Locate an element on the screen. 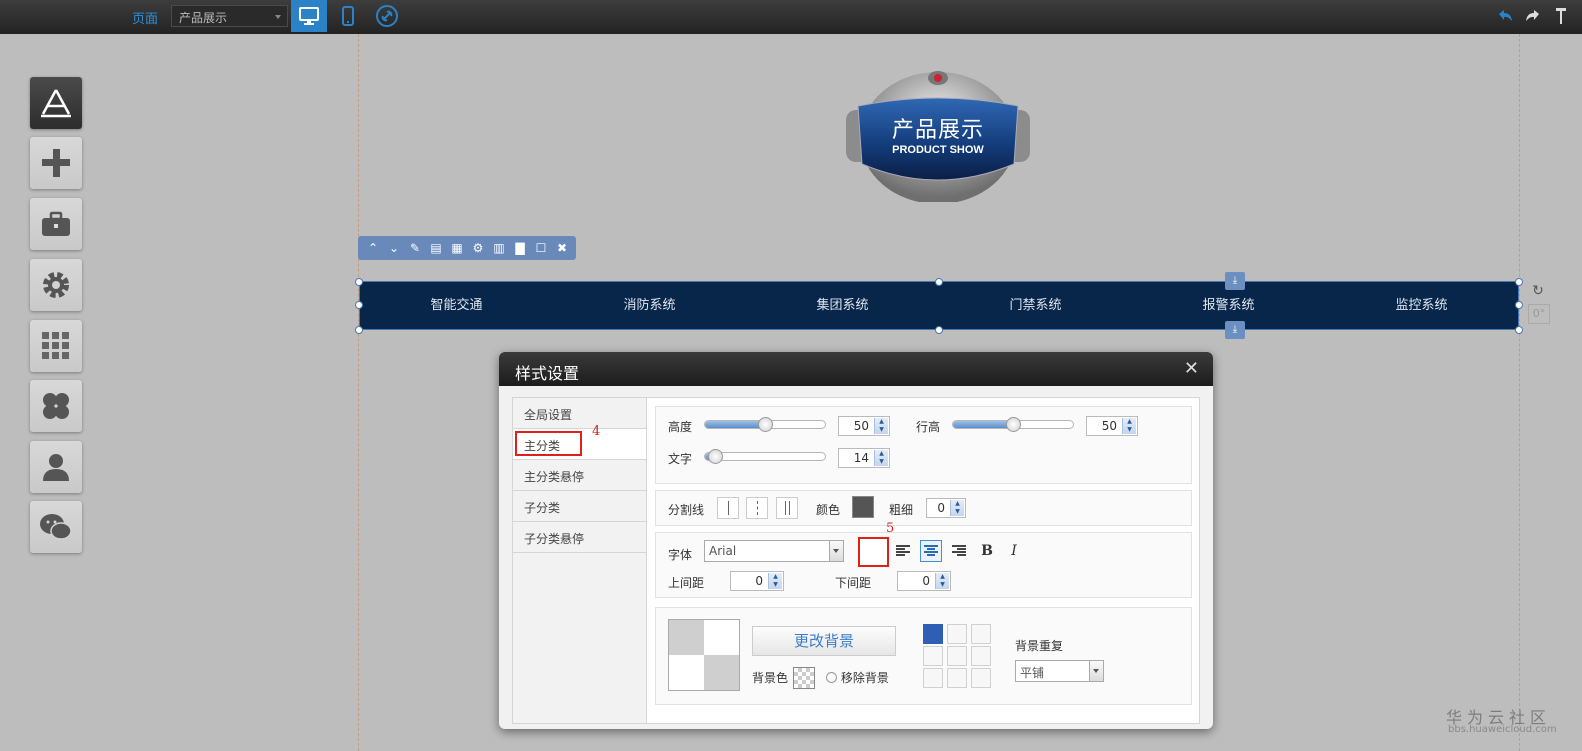 This screenshot has height=751, width=1582. thickness-stepper: 0 ▲ ▼ is located at coordinates (946, 508).